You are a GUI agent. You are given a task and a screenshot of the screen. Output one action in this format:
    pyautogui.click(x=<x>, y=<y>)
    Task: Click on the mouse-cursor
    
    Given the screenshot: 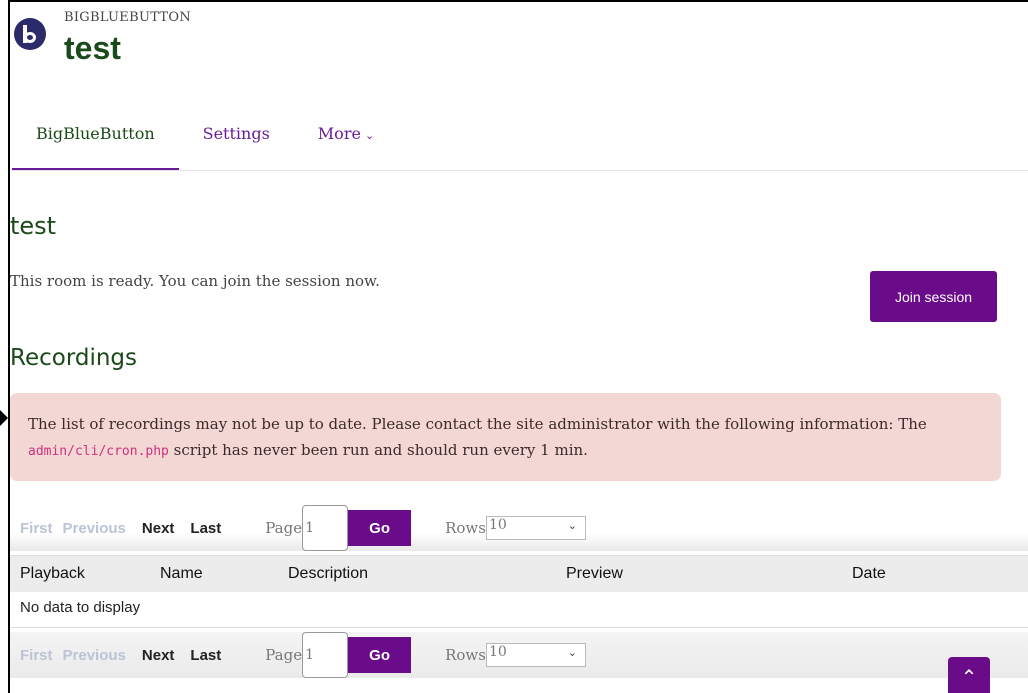 What is the action you would take?
    pyautogui.click(x=4, y=418)
    